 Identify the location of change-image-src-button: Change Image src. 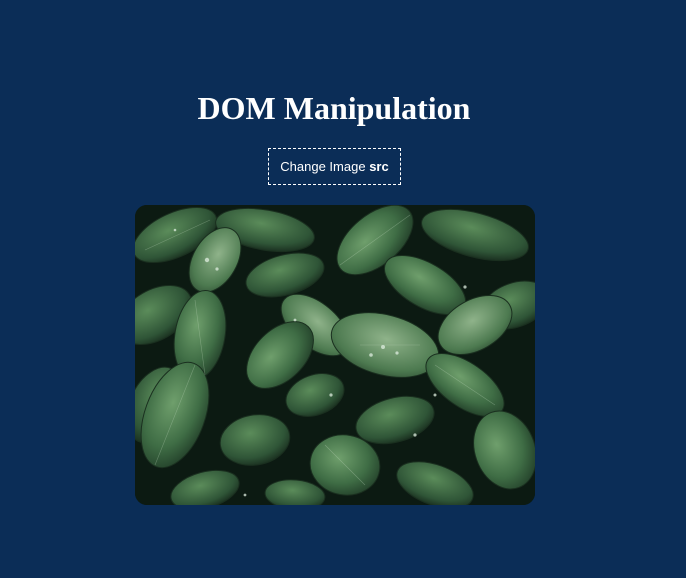
(334, 166).